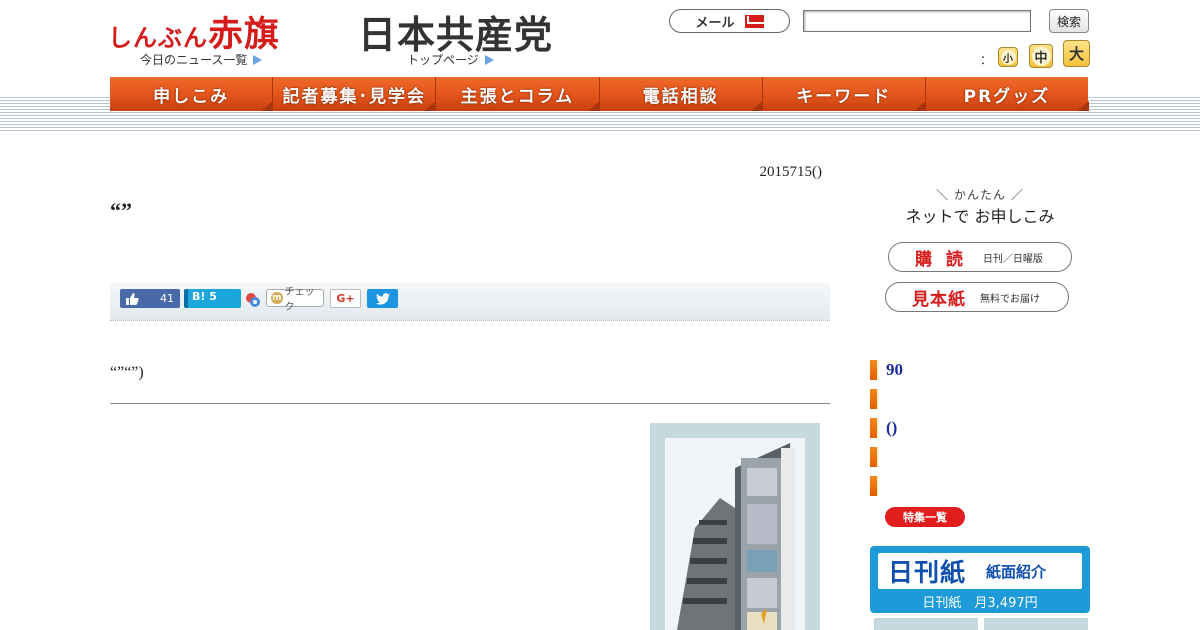 This screenshot has height=630, width=1200. What do you see at coordinates (715, 23) in the screenshot?
I see `mail-label: メール` at bounding box center [715, 23].